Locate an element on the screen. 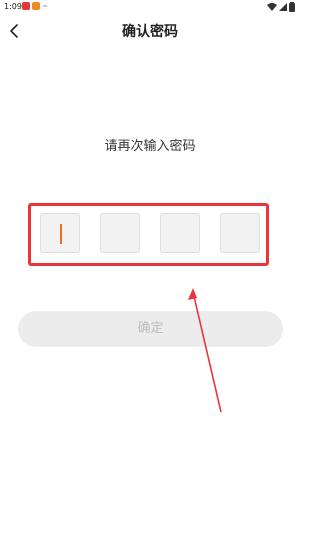  notification-icon: ≈ is located at coordinates (45, 6).